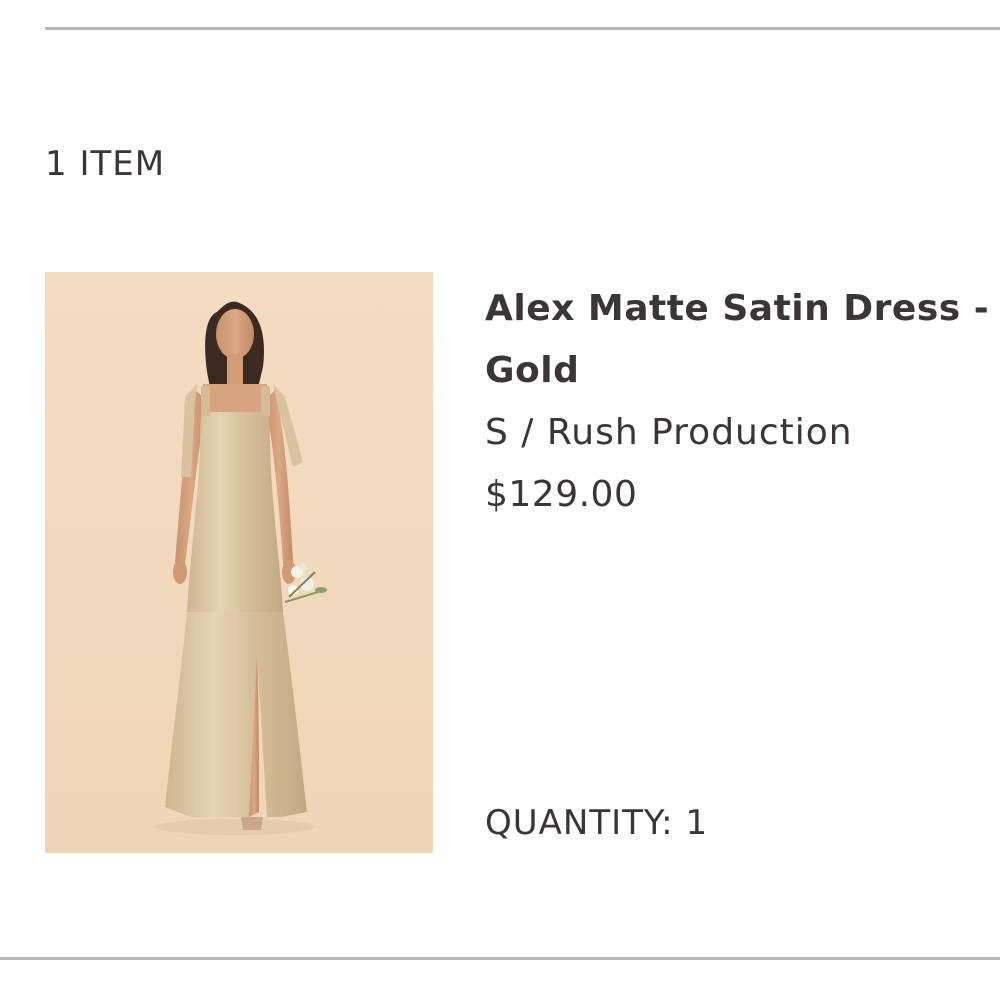  What do you see at coordinates (579, 823) in the screenshot?
I see `quantity-label: QUANTITY:` at bounding box center [579, 823].